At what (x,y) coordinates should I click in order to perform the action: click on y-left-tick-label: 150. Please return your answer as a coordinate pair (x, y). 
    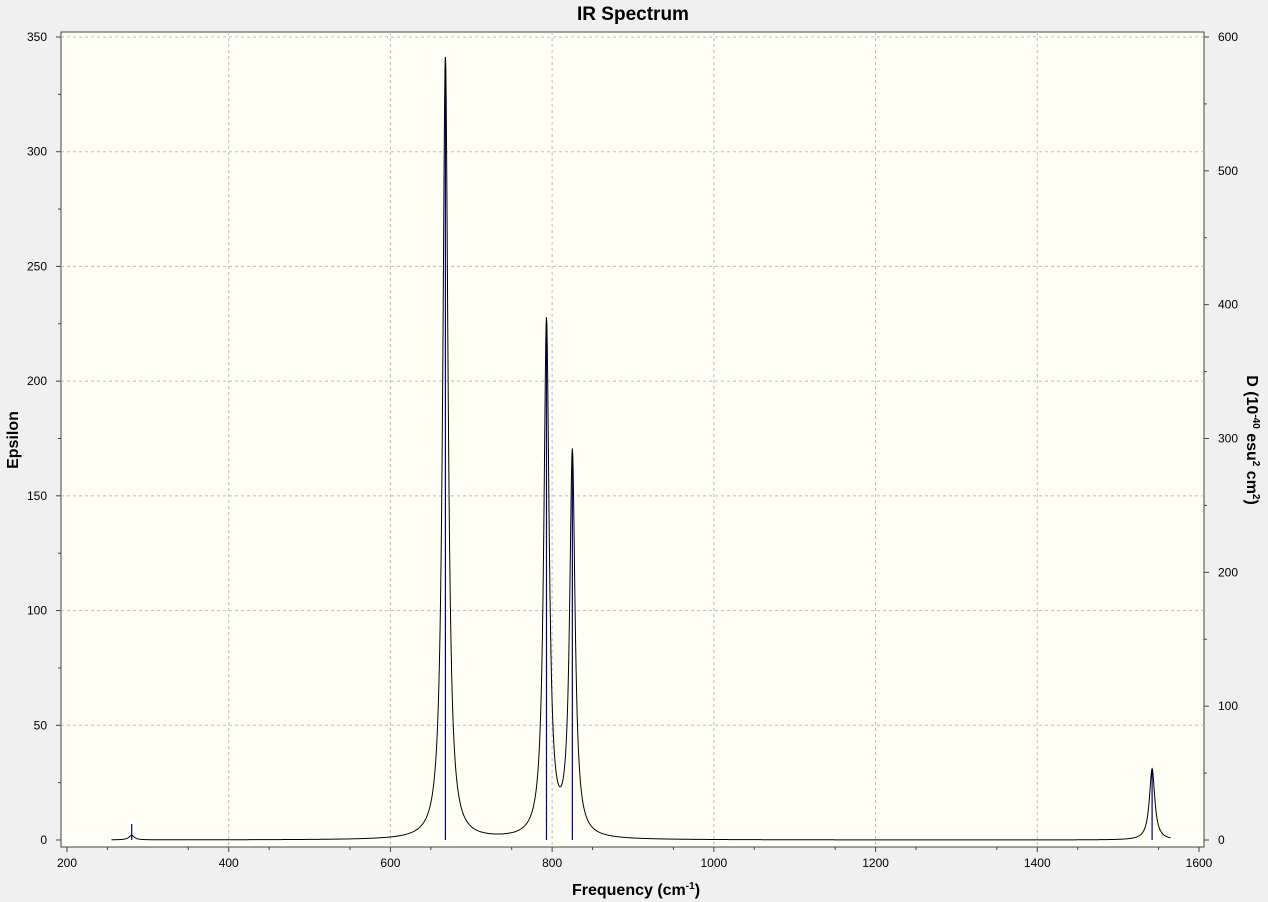
    Looking at the image, I should click on (37, 496).